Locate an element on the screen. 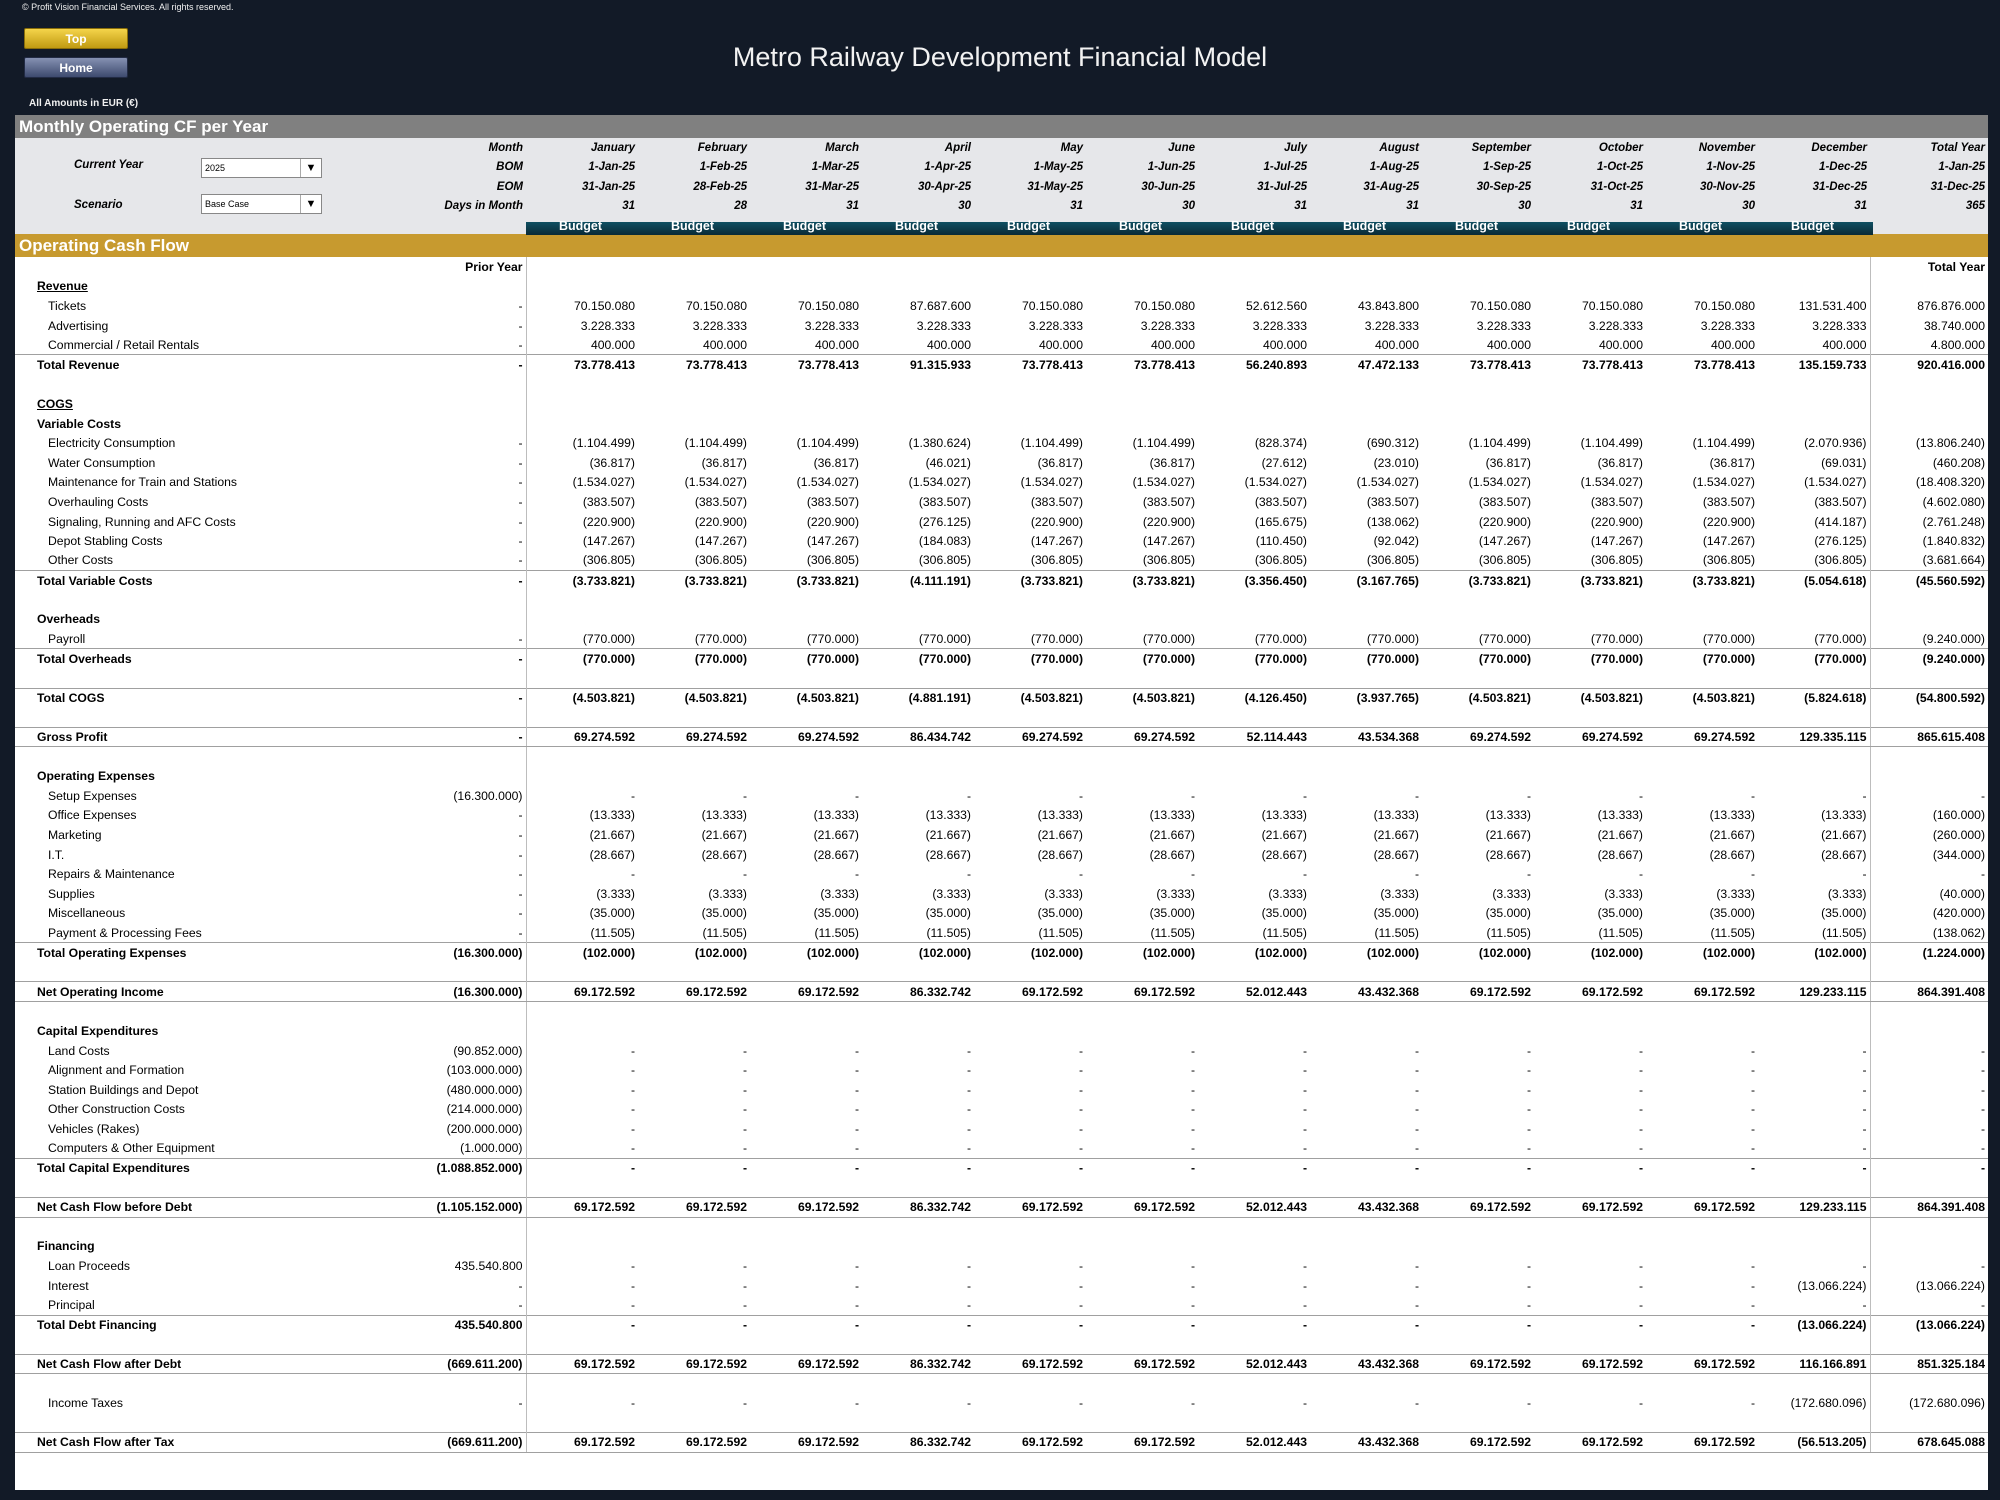 Image resolution: width=2000 pixels, height=1500 pixels. period-cell: 1-Jan-25 is located at coordinates (611, 167).